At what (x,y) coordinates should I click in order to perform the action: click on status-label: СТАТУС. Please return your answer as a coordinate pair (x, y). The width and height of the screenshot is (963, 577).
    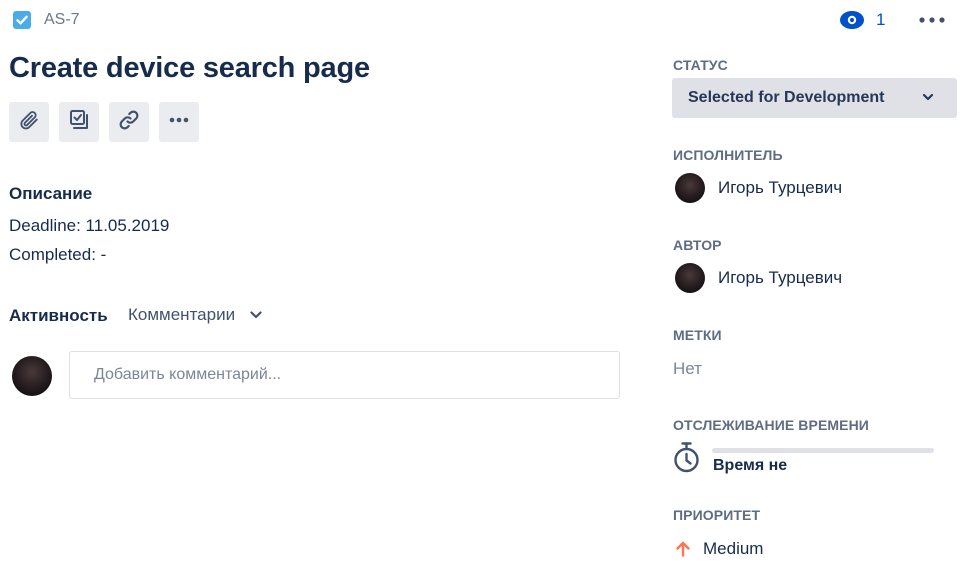
    Looking at the image, I should click on (700, 65).